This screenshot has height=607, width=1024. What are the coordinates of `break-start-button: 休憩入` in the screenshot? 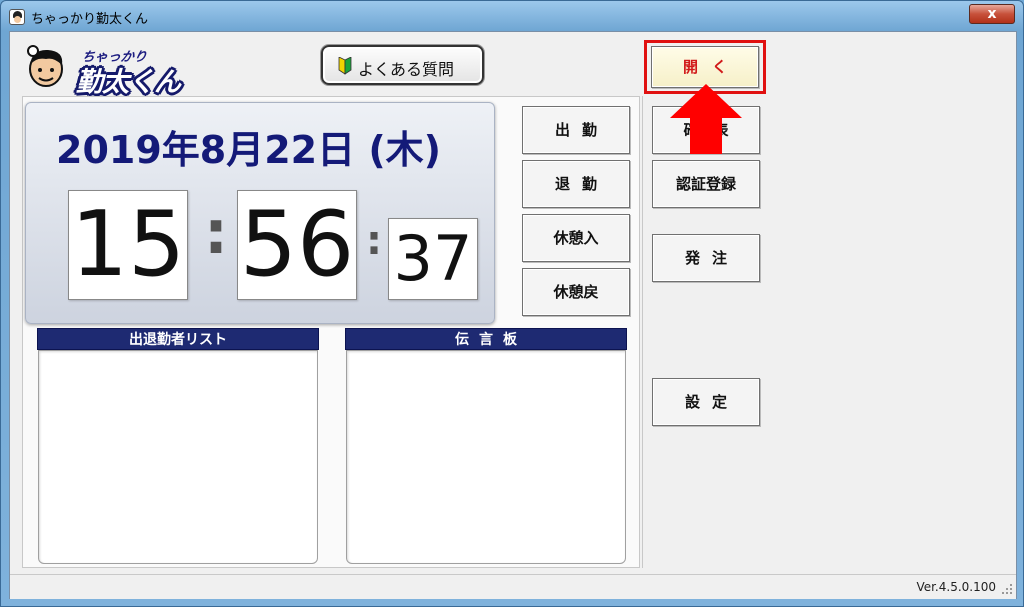 It's located at (576, 238).